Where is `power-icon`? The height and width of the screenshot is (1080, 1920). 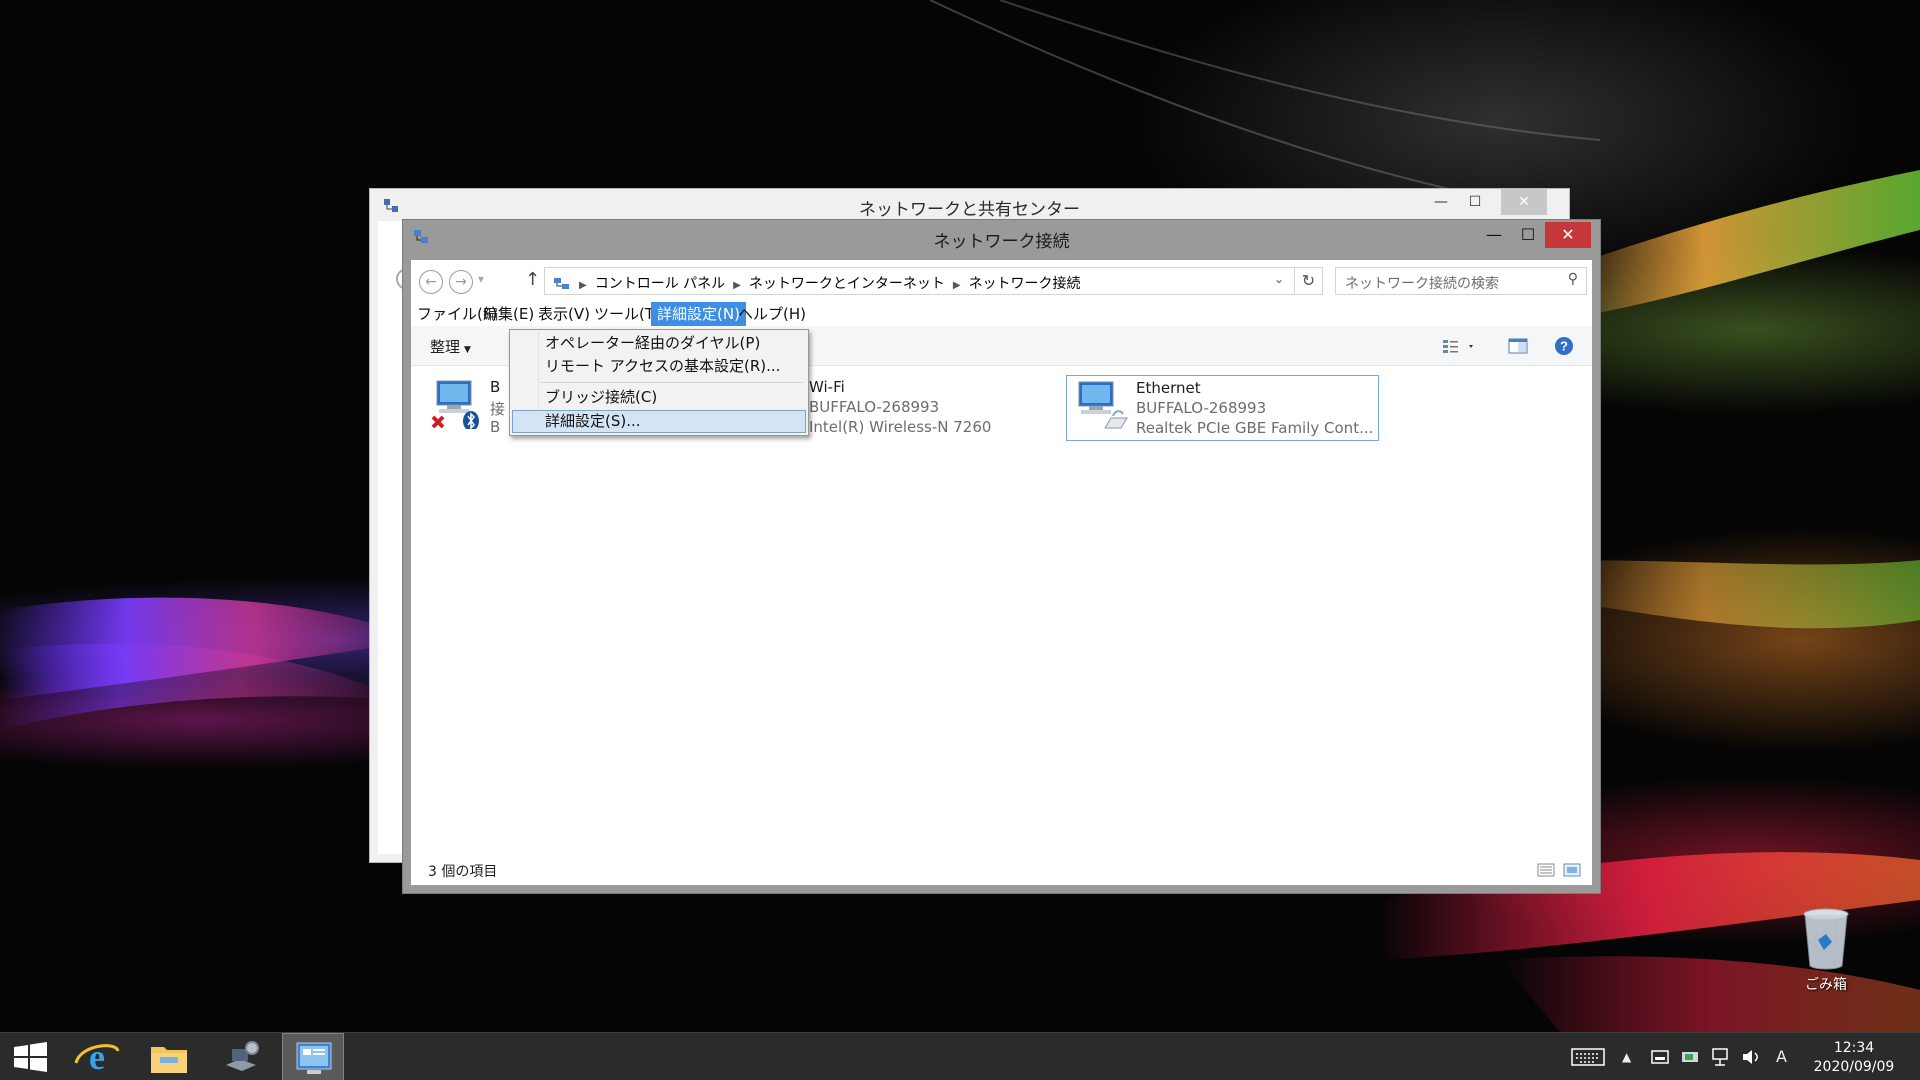 power-icon is located at coordinates (1691, 1056).